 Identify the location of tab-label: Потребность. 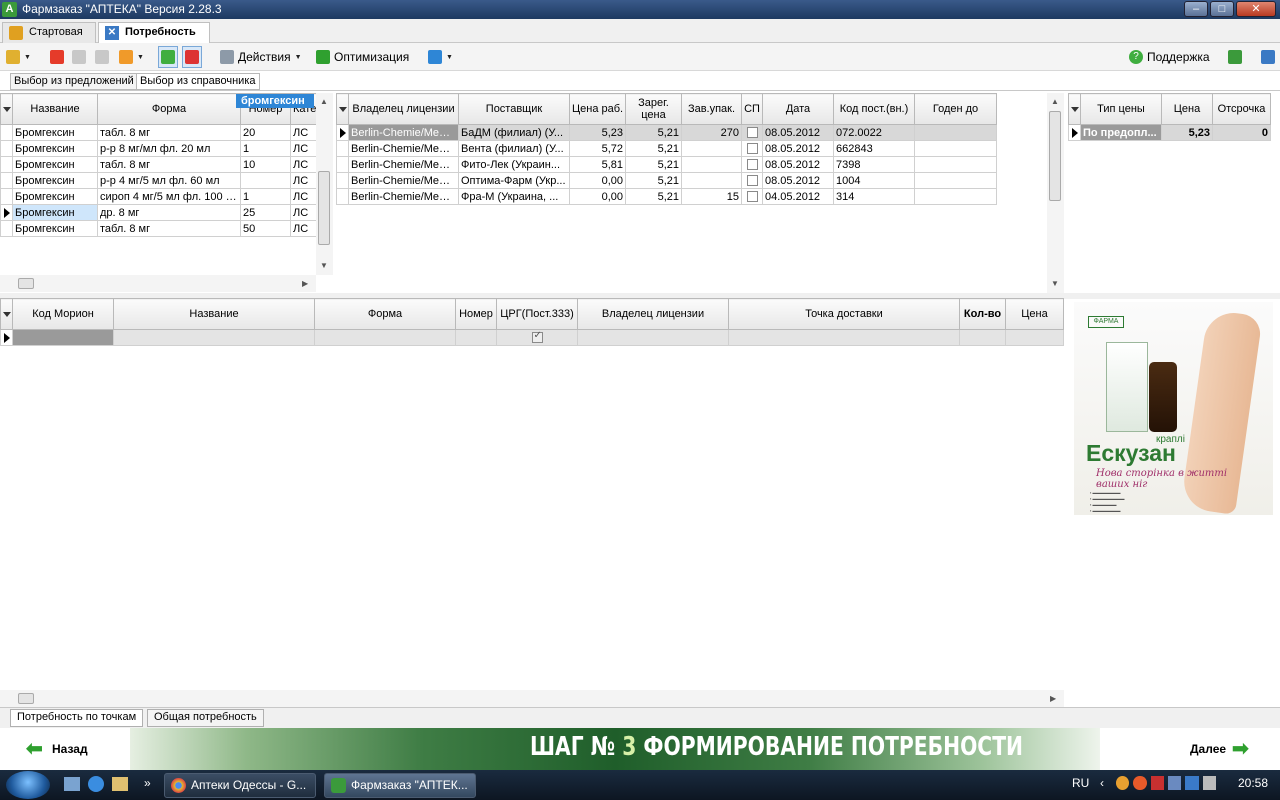
(160, 32).